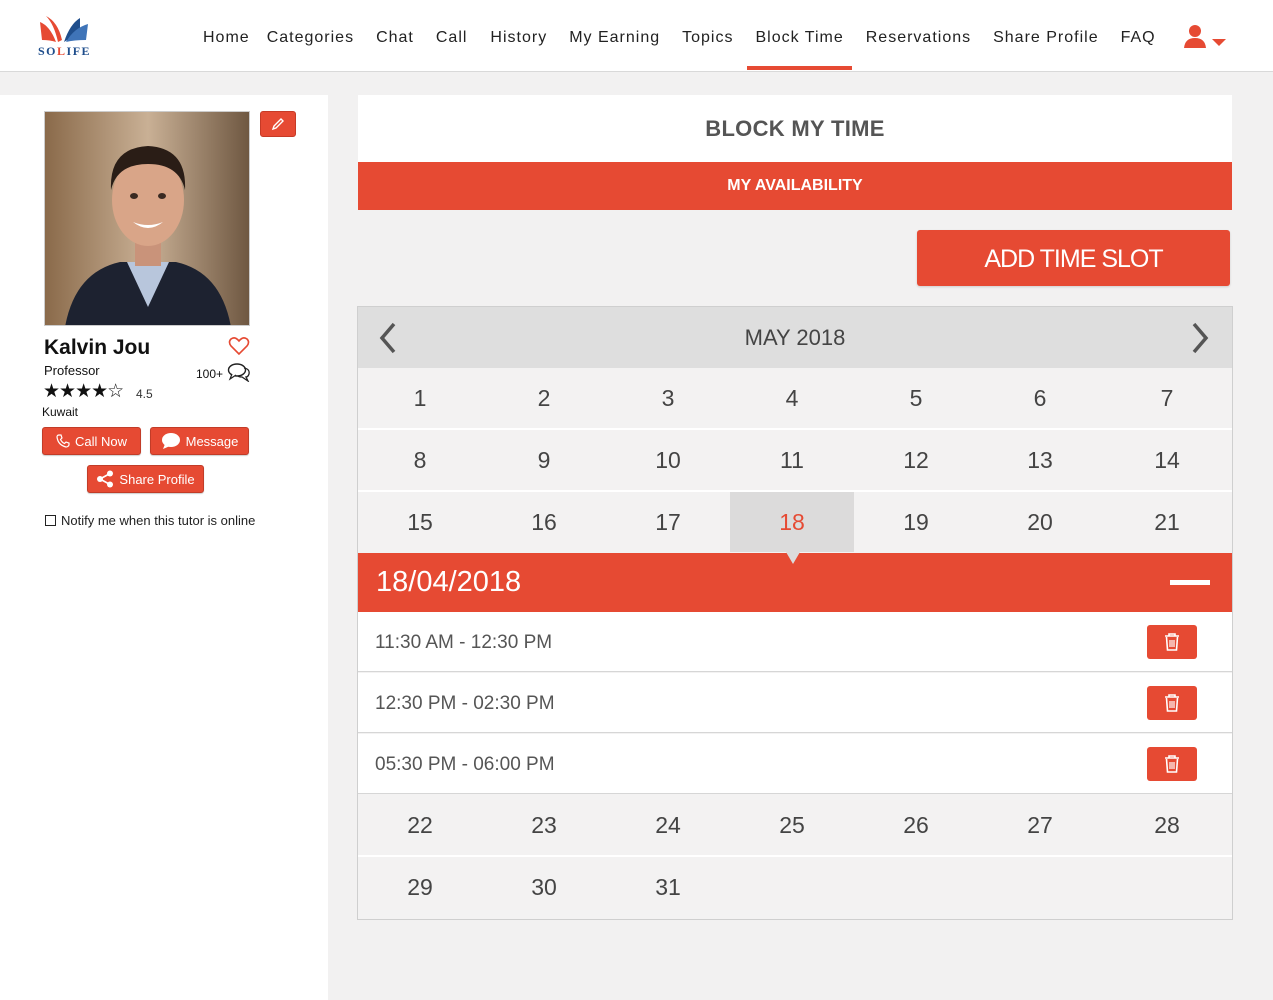 This screenshot has width=1273, height=1000. I want to click on selected-date-label: 18/04/2018, so click(449, 582).